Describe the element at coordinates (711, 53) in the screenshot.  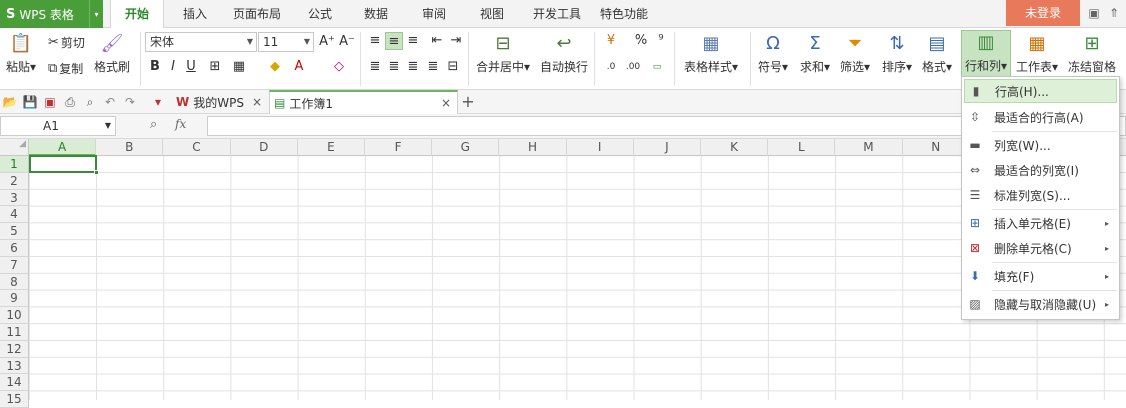
I see `table-style-button: ▦ 表格样式▾` at that location.